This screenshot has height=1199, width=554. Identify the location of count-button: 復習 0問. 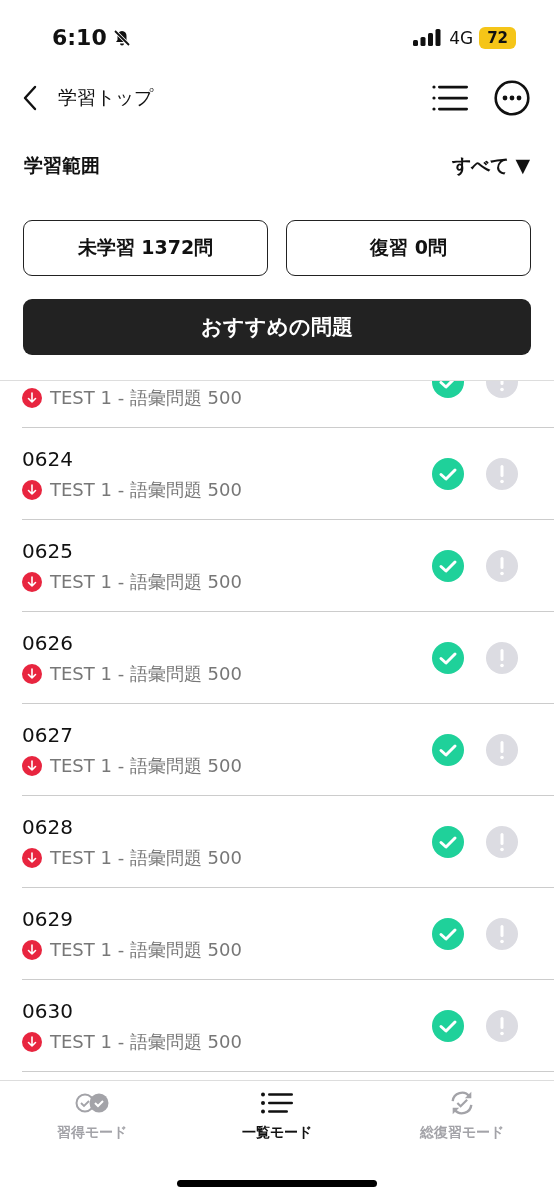
(408, 248).